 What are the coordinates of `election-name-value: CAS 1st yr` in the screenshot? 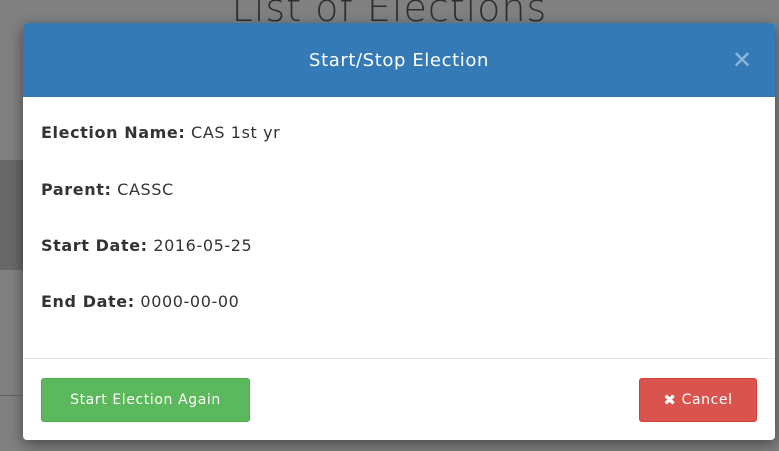 It's located at (236, 132).